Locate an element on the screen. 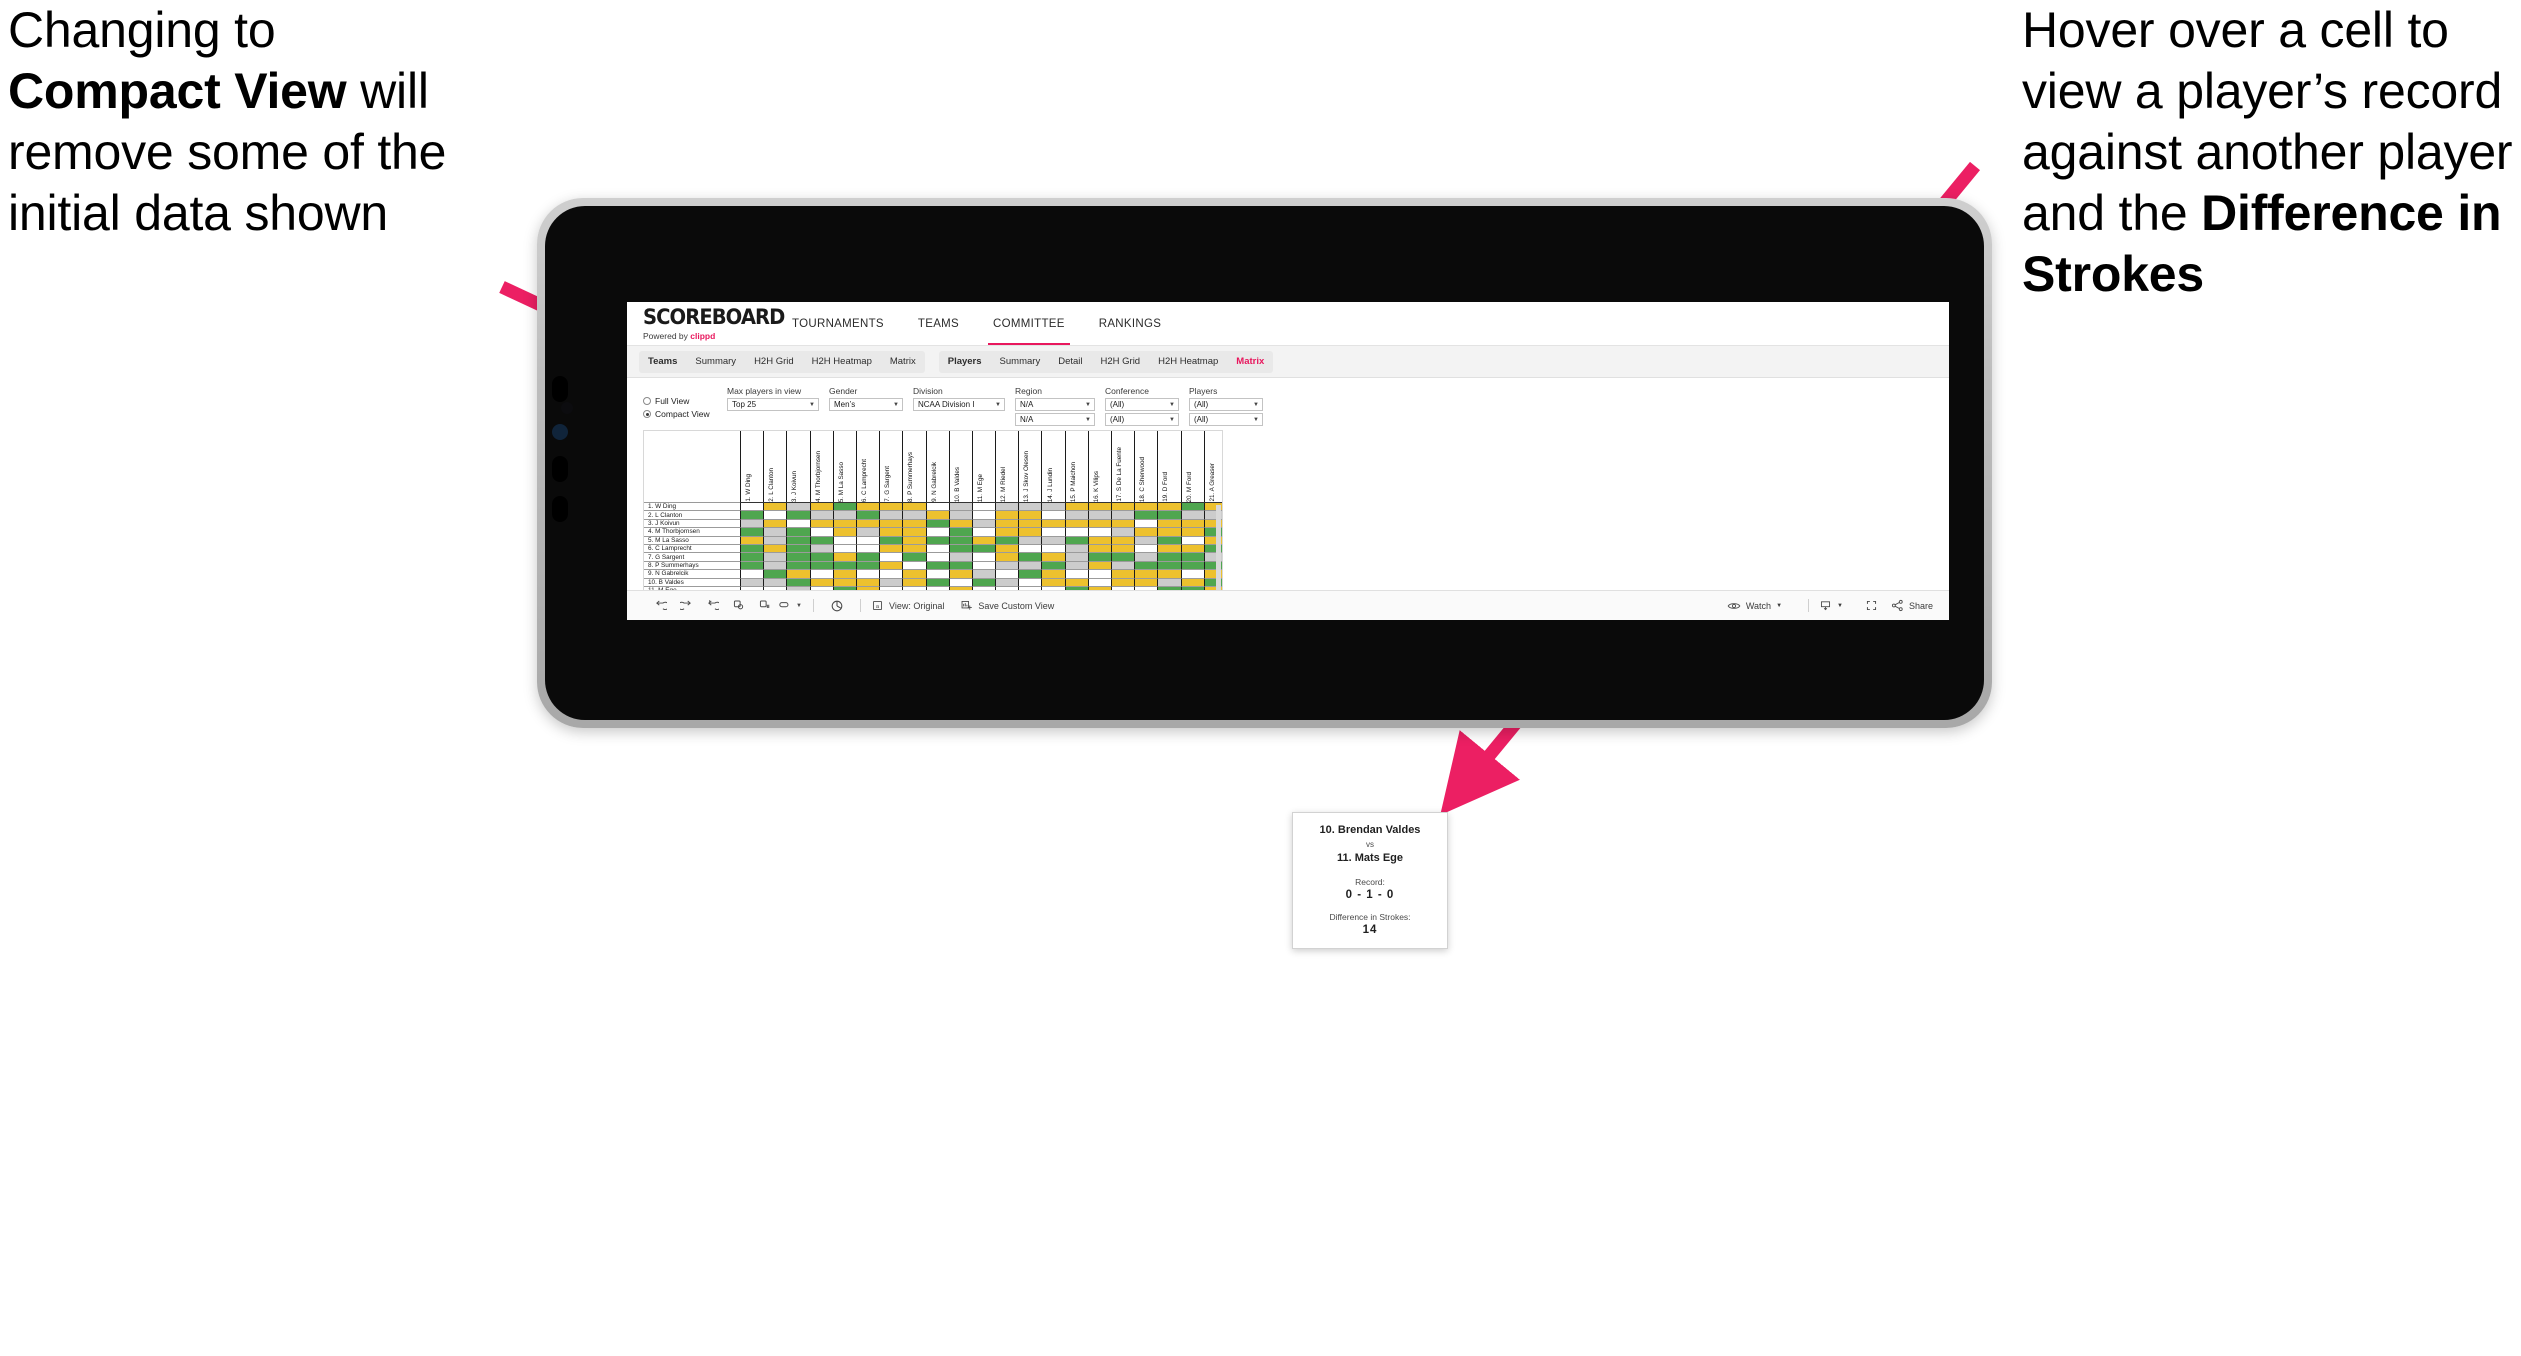 The image size is (2521, 1356). subnav-players-summary: Summary is located at coordinates (1020, 362).